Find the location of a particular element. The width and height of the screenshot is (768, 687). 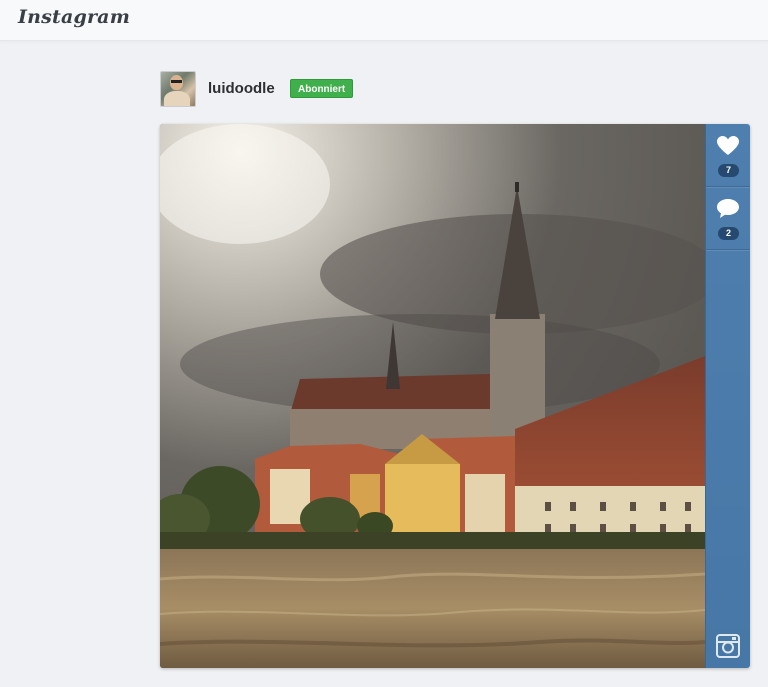

comments-count: 2 is located at coordinates (728, 233).